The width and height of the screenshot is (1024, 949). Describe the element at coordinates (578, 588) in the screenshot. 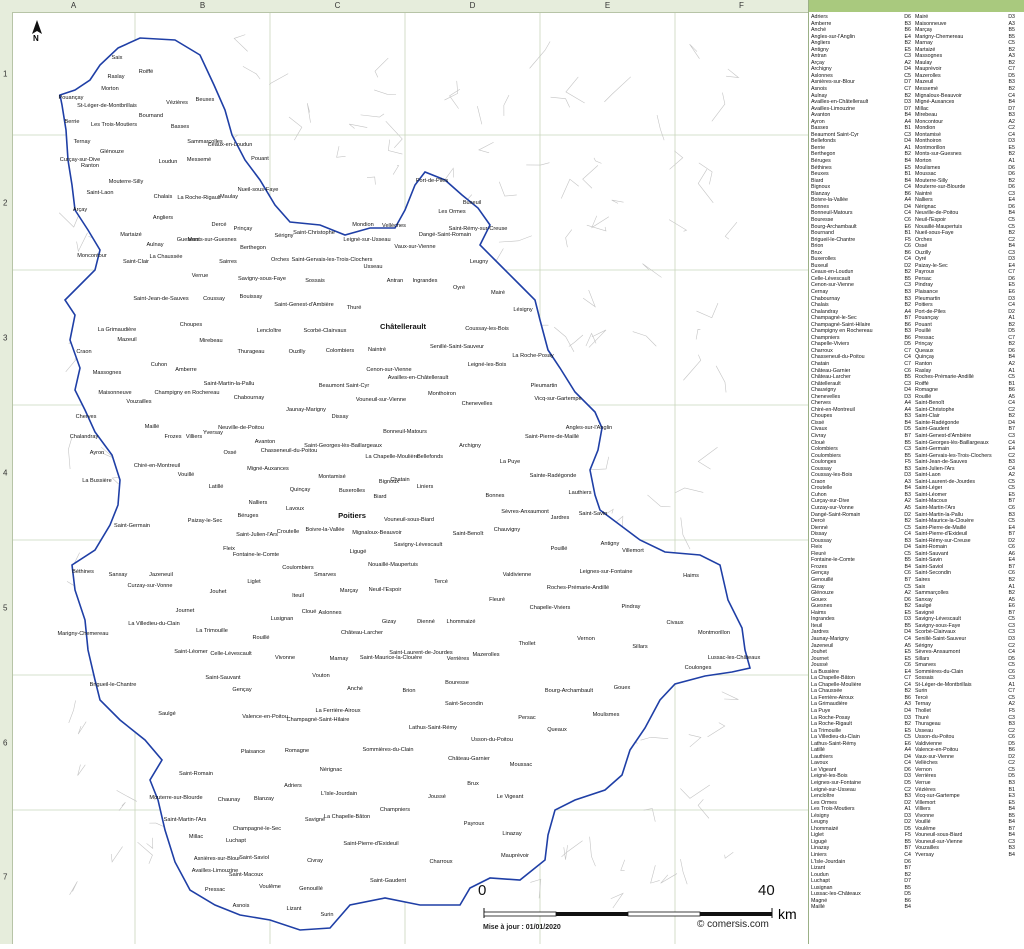

I see `town-label: Roches-Prémarie-Andillé` at that location.